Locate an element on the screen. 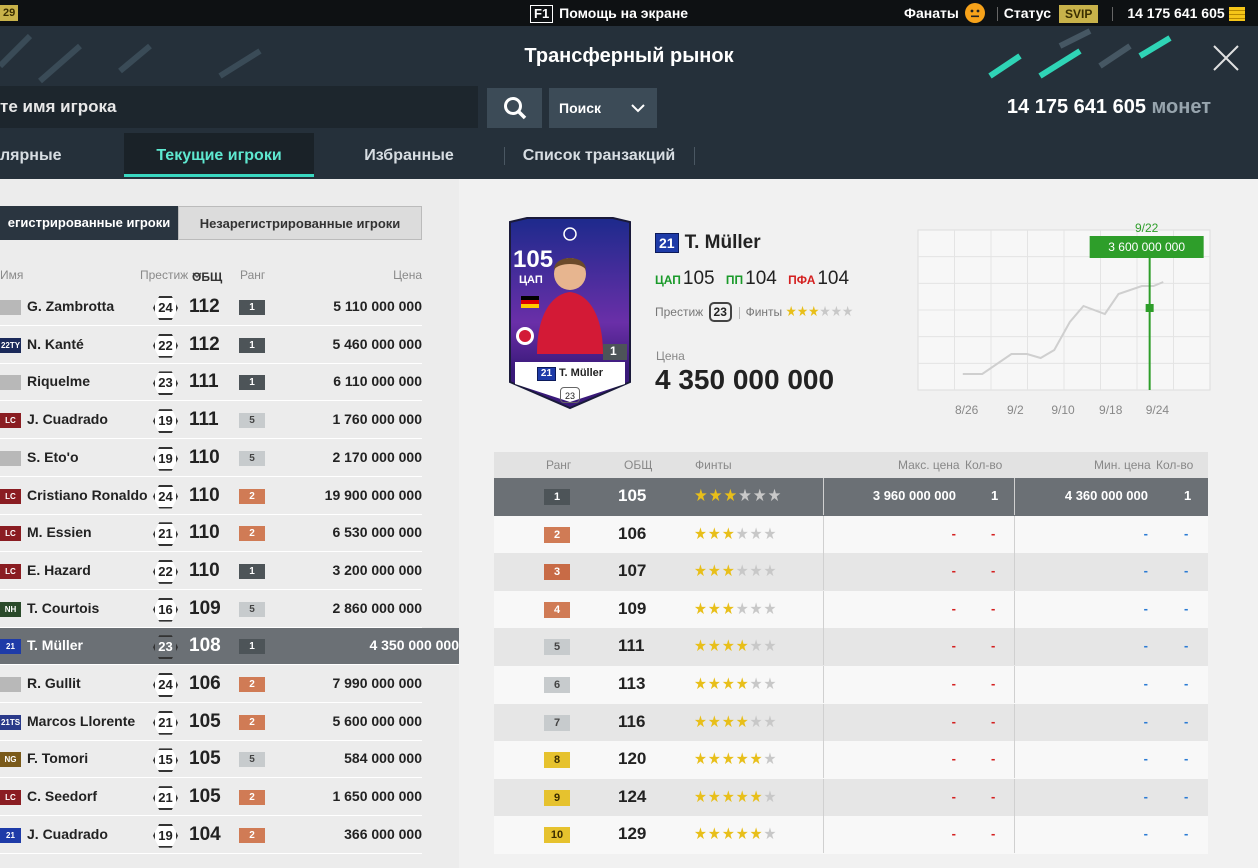 This screenshot has width=1258, height=868. col-rank: Ранг is located at coordinates (252, 275).